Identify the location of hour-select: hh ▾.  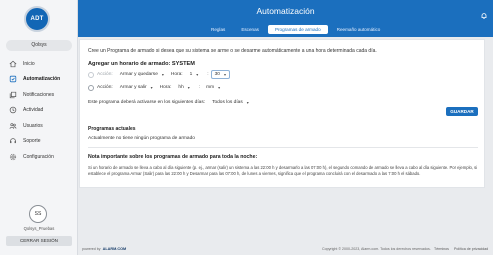
(183, 87).